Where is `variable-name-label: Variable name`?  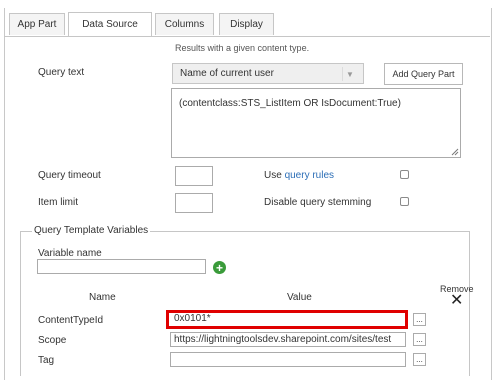
variable-name-label: Variable name is located at coordinates (70, 253).